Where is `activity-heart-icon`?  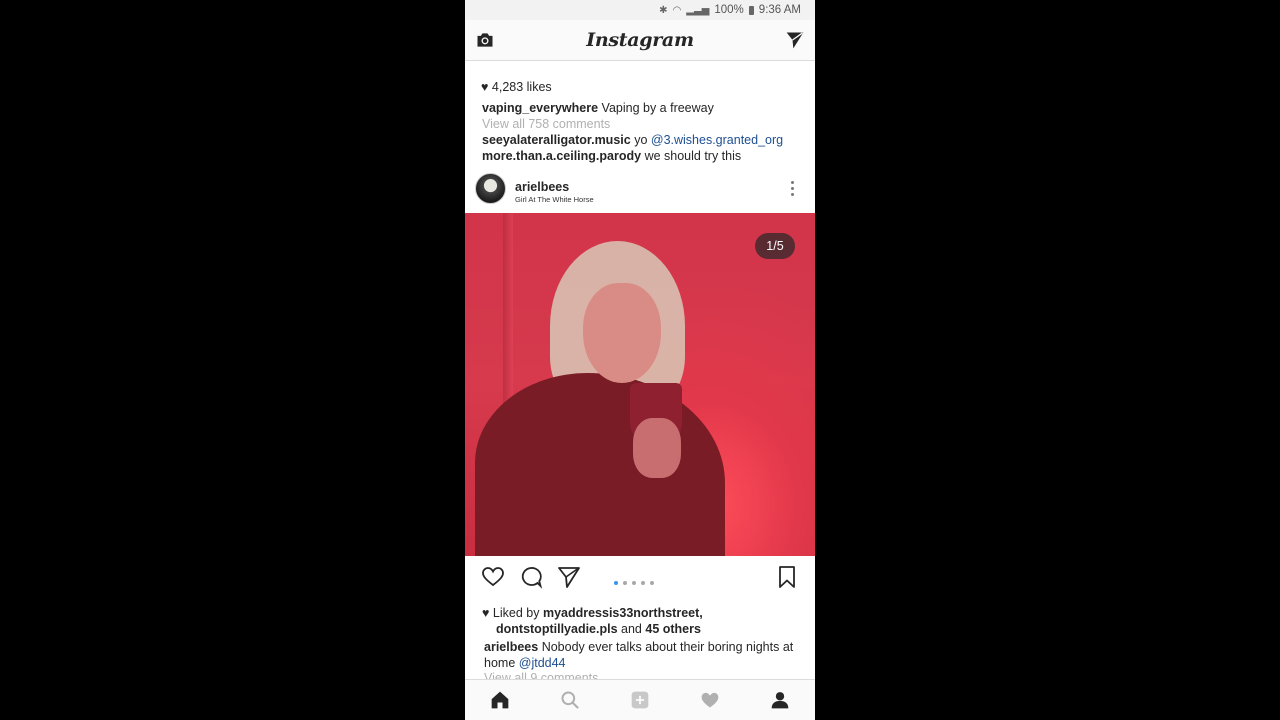 activity-heart-icon is located at coordinates (710, 700).